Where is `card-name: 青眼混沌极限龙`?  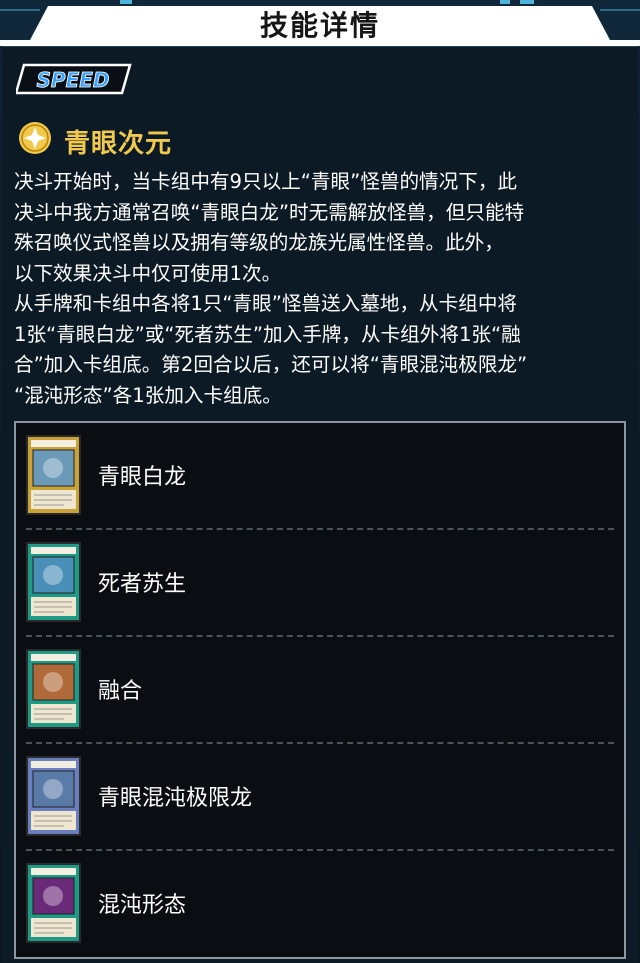 card-name: 青眼混沌极限龙 is located at coordinates (175, 798).